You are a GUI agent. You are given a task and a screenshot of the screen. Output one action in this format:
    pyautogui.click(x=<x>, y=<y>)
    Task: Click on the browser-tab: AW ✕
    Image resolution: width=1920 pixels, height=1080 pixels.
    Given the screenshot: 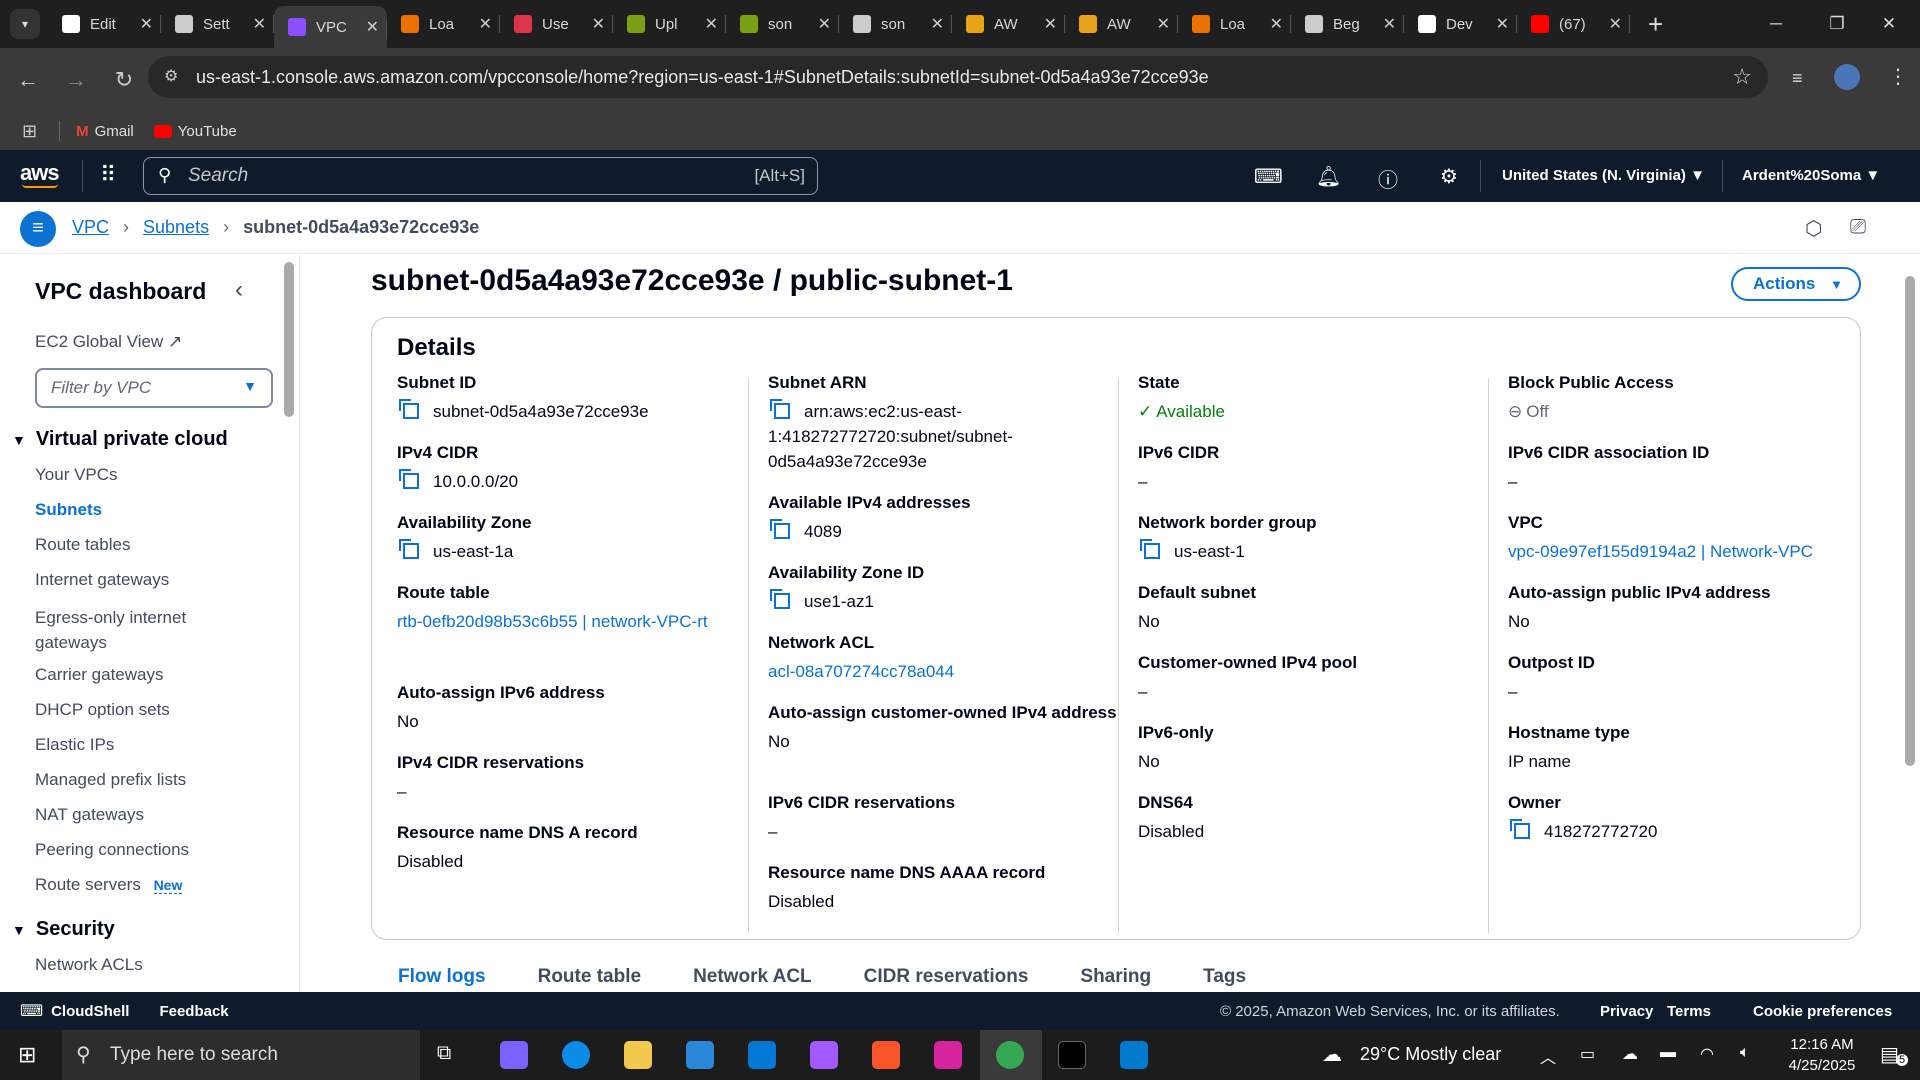 What is the action you would take?
    pyautogui.click(x=1008, y=24)
    